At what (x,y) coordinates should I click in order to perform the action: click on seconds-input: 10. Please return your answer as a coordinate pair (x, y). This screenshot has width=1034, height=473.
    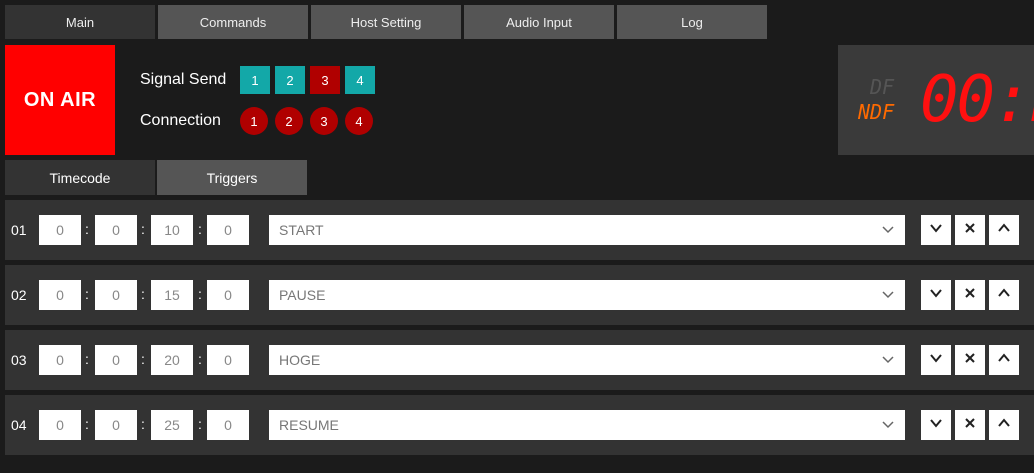
    Looking at the image, I should click on (172, 230).